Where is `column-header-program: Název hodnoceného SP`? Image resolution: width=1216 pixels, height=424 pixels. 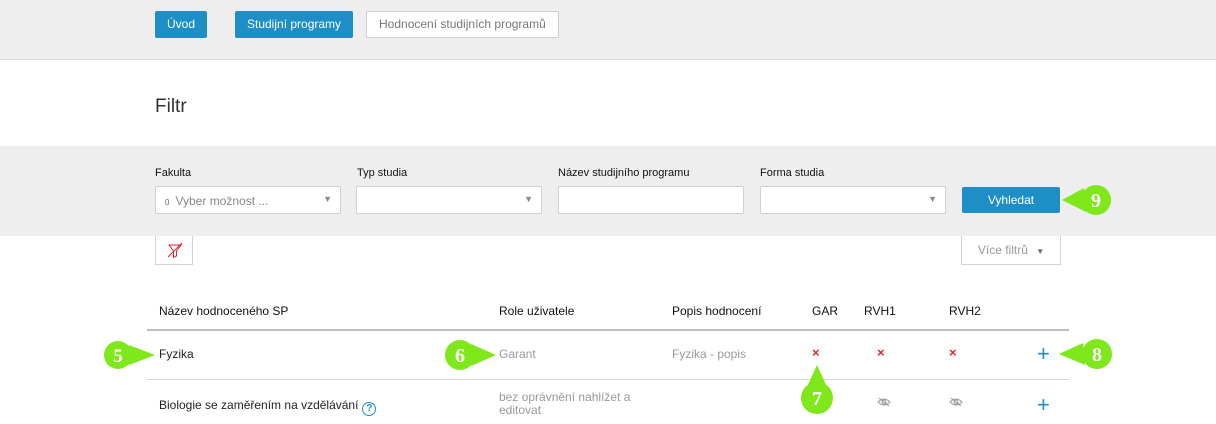
column-header-program: Název hodnoceného SP is located at coordinates (224, 311).